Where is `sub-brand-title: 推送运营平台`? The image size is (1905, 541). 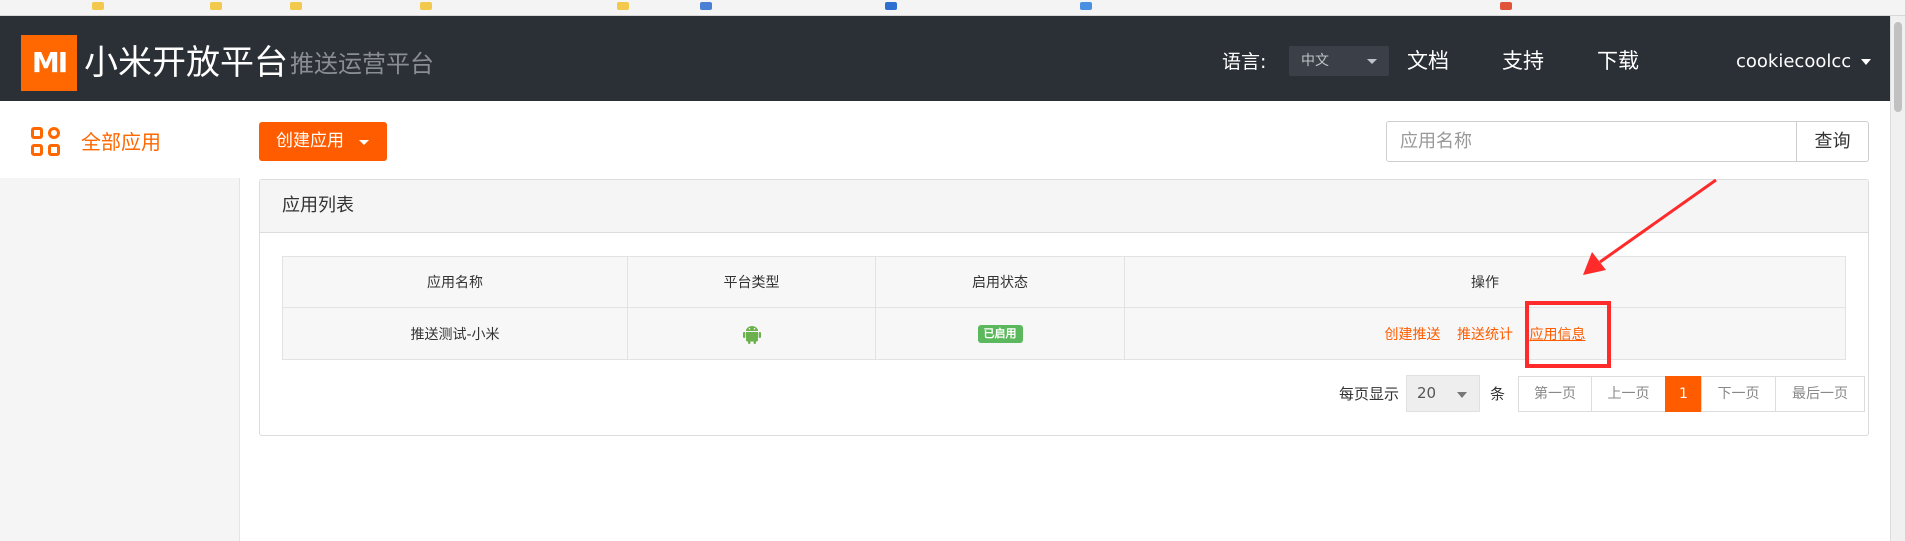 sub-brand-title: 推送运营平台 is located at coordinates (362, 64).